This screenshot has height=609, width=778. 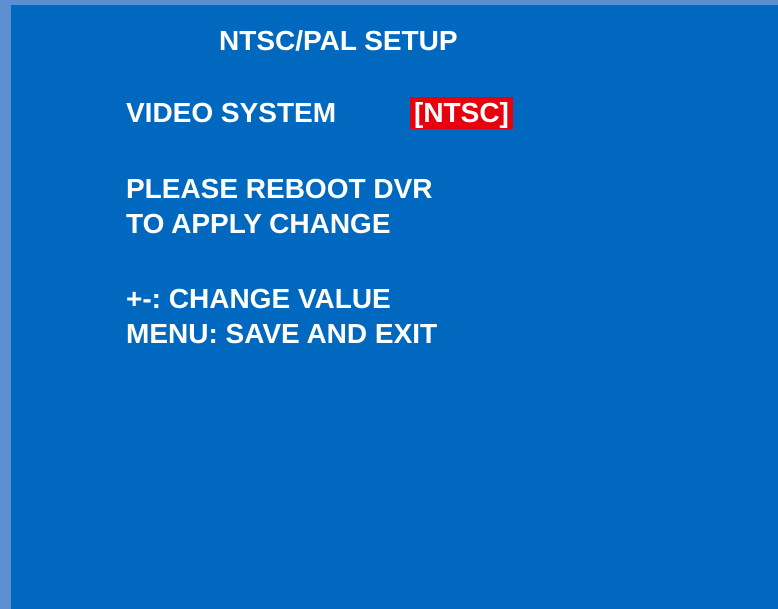 What do you see at coordinates (279, 188) in the screenshot?
I see `reboot-notice-line-1: PLEASE REBOOT DVR` at bounding box center [279, 188].